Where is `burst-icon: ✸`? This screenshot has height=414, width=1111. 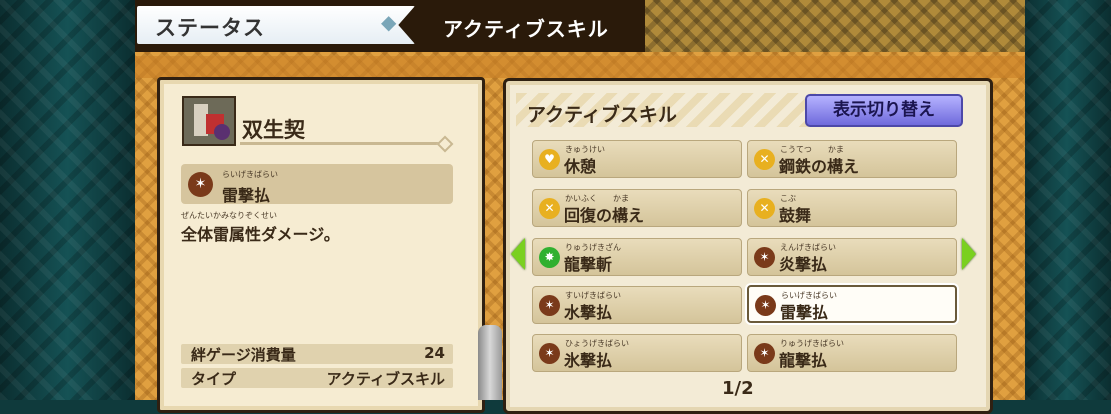
burst-icon: ✸ is located at coordinates (549, 257).